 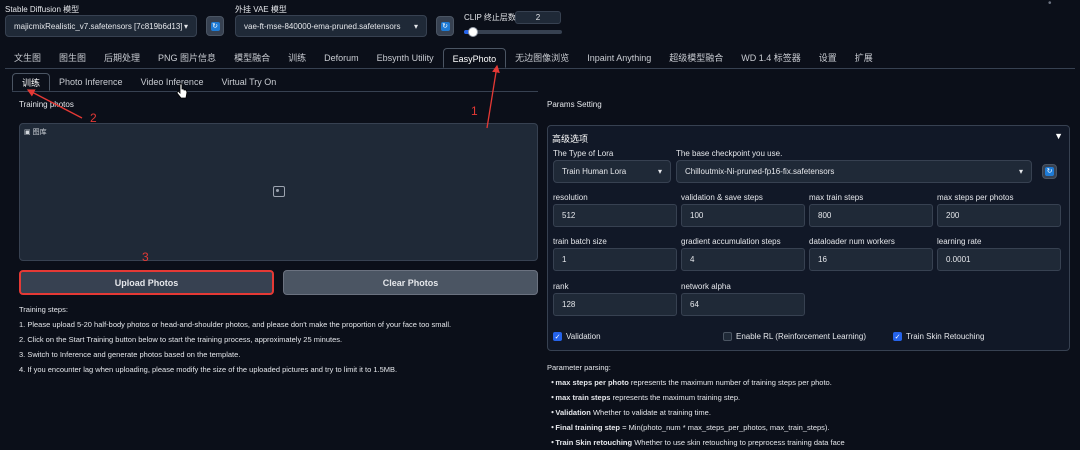 I want to click on annotation-arrows, so click(x=263, y=96).